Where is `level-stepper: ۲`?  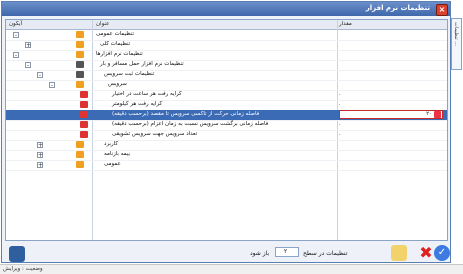
level-stepper: ۲ is located at coordinates (287, 252).